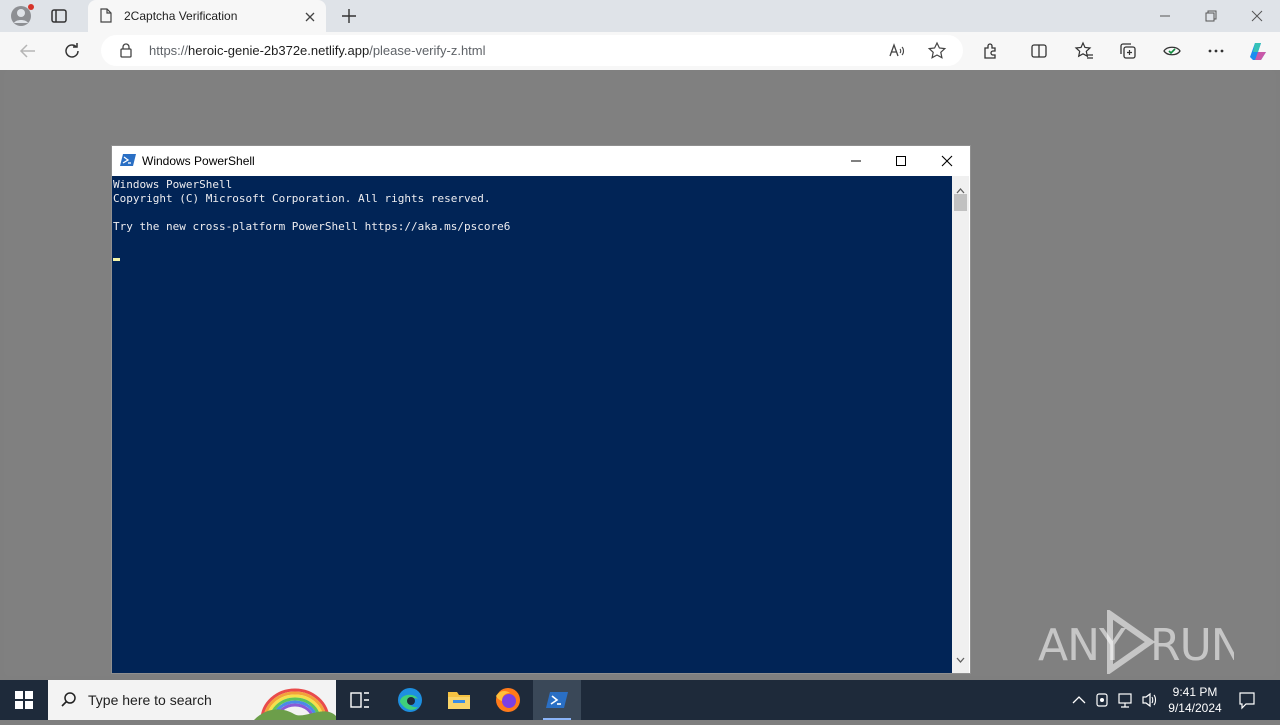 The image size is (1280, 725). I want to click on anyrun-watermark-logo: ANY RUN, so click(1141, 642).